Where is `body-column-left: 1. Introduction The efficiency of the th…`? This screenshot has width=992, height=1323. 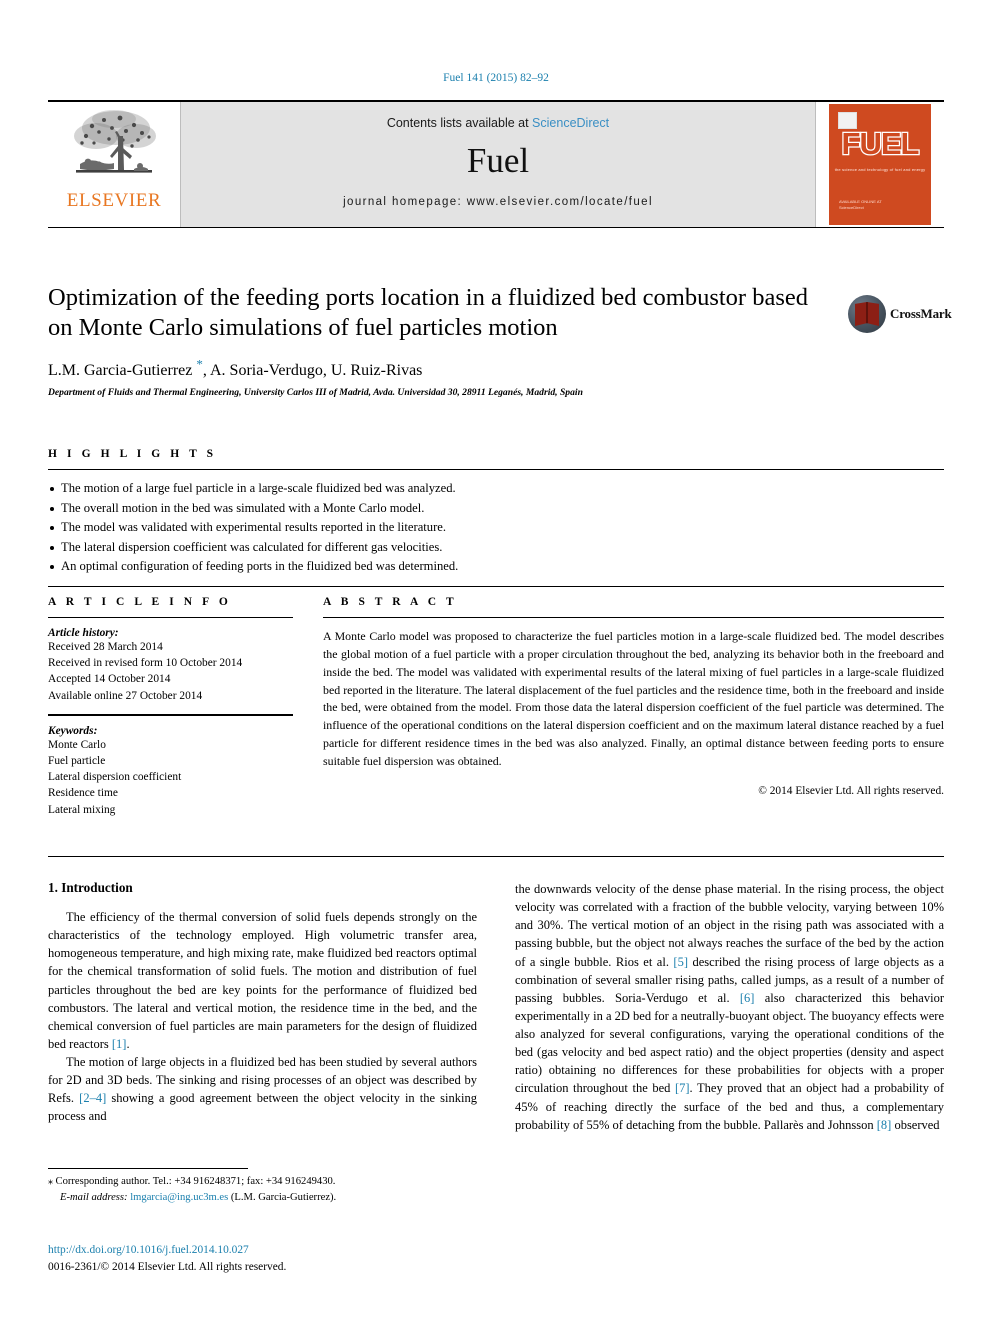
body-column-left: 1. Introduction The efficiency of the th… is located at coordinates (262, 1007).